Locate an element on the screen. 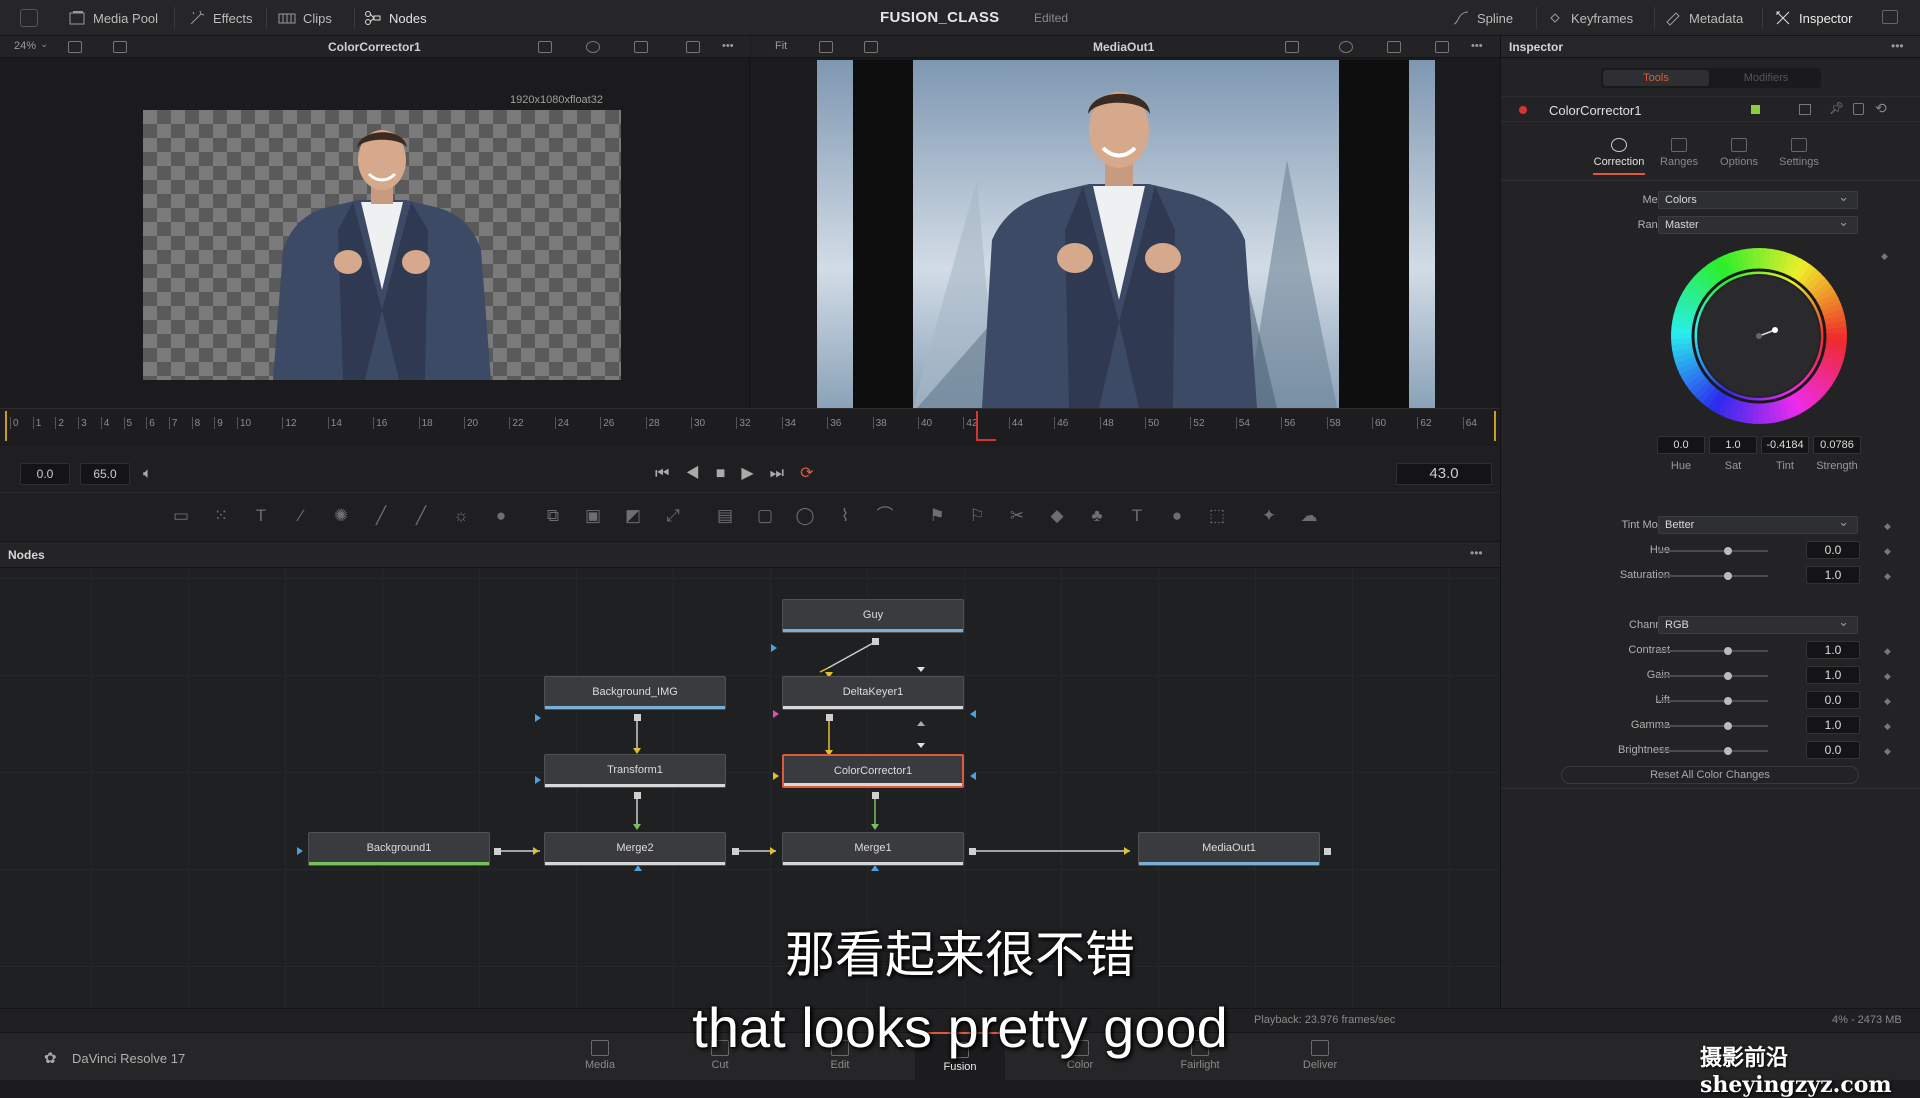 This screenshot has width=1920, height=1098. light-icon: ✦ is located at coordinates (1269, 516).